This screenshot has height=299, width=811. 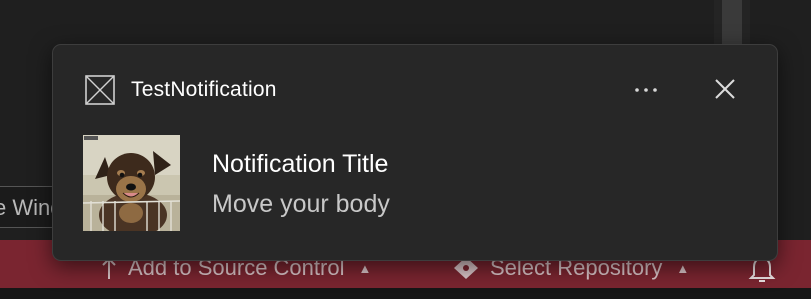 I want to click on close-icon, so click(x=725, y=89).